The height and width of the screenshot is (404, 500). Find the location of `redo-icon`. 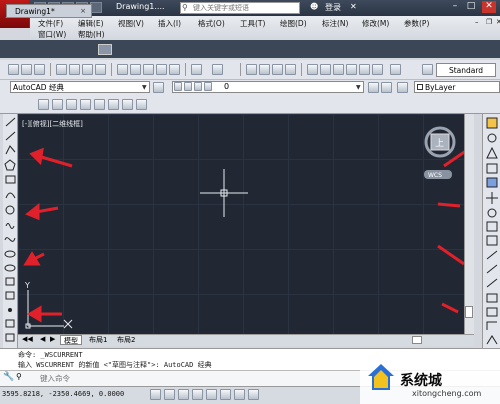

redo-icon is located at coordinates (217, 69).